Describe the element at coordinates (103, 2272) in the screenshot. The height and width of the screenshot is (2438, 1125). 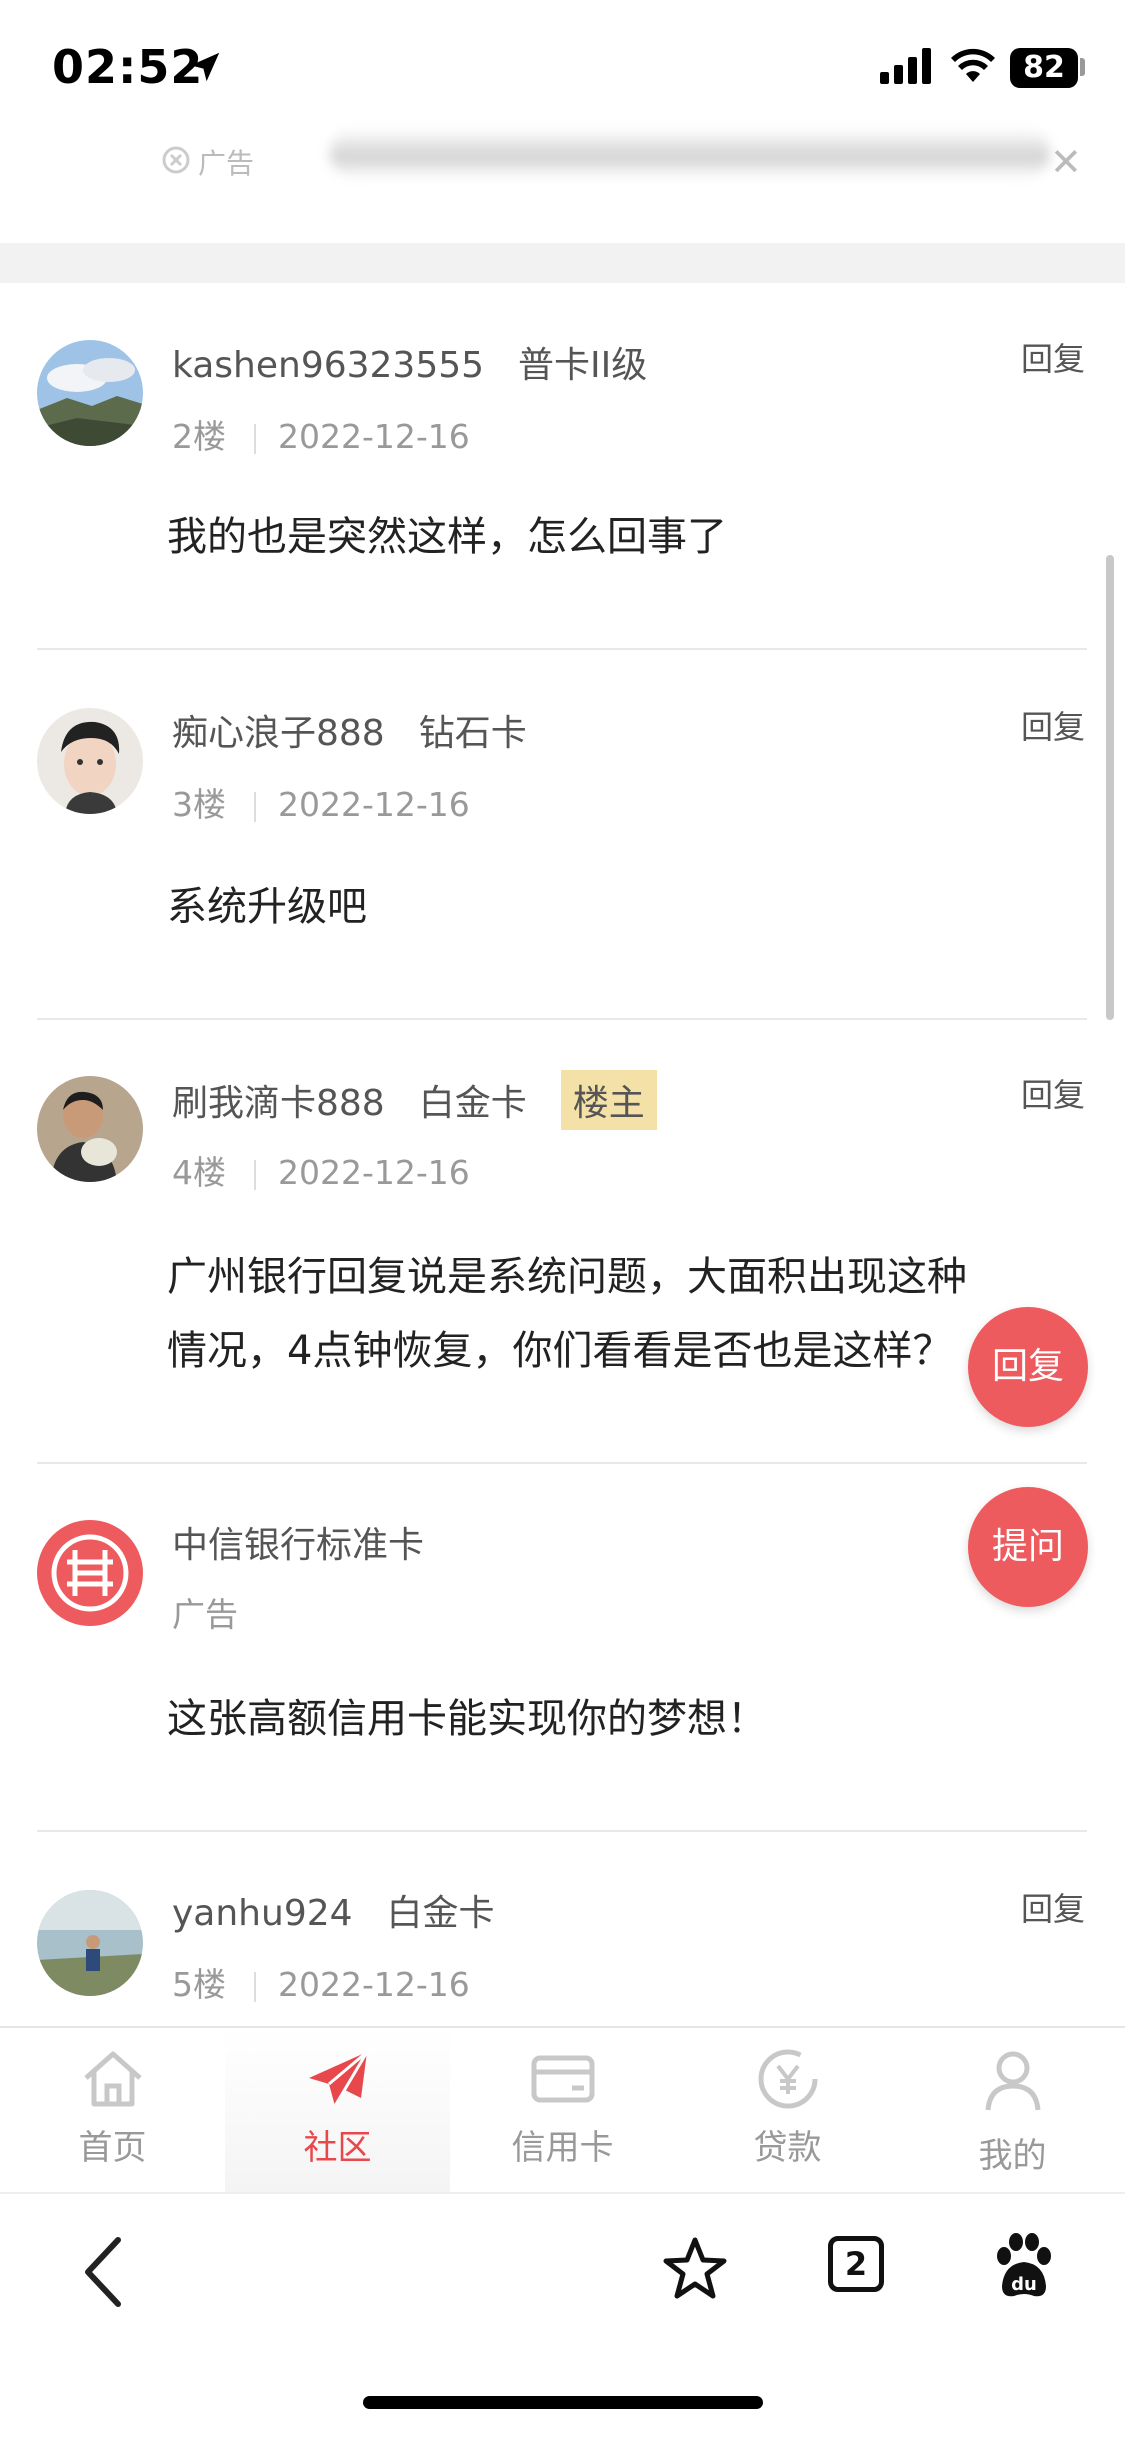
I see `back-arrow-icon` at that location.